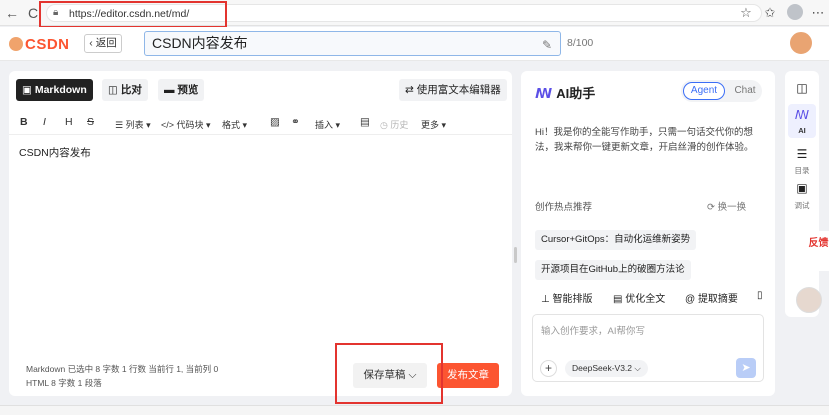 This screenshot has width=829, height=415. I want to click on status-markdown: Markdown 已选中 8 字数 1 行数 当前行 1, 当前列 0, so click(122, 369).